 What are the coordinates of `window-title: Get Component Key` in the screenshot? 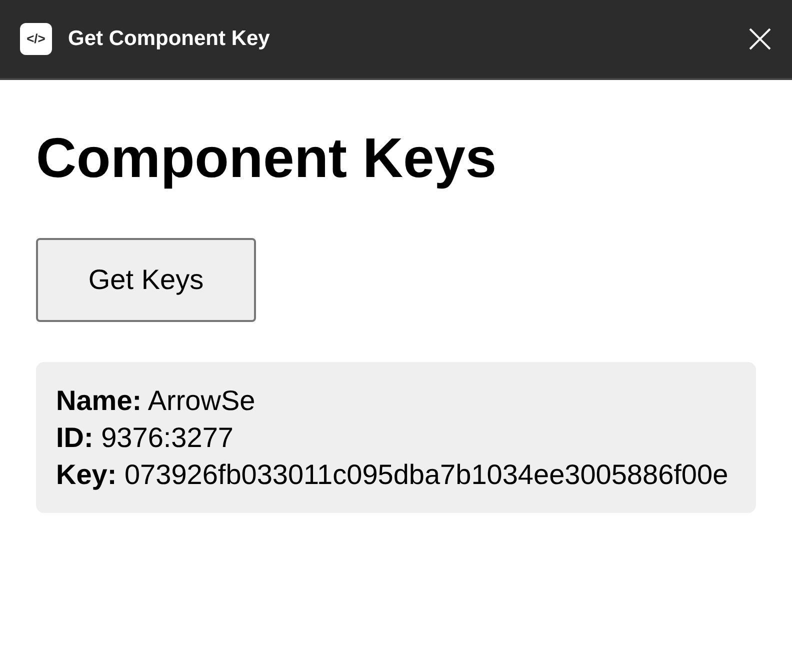 It's located at (169, 39).